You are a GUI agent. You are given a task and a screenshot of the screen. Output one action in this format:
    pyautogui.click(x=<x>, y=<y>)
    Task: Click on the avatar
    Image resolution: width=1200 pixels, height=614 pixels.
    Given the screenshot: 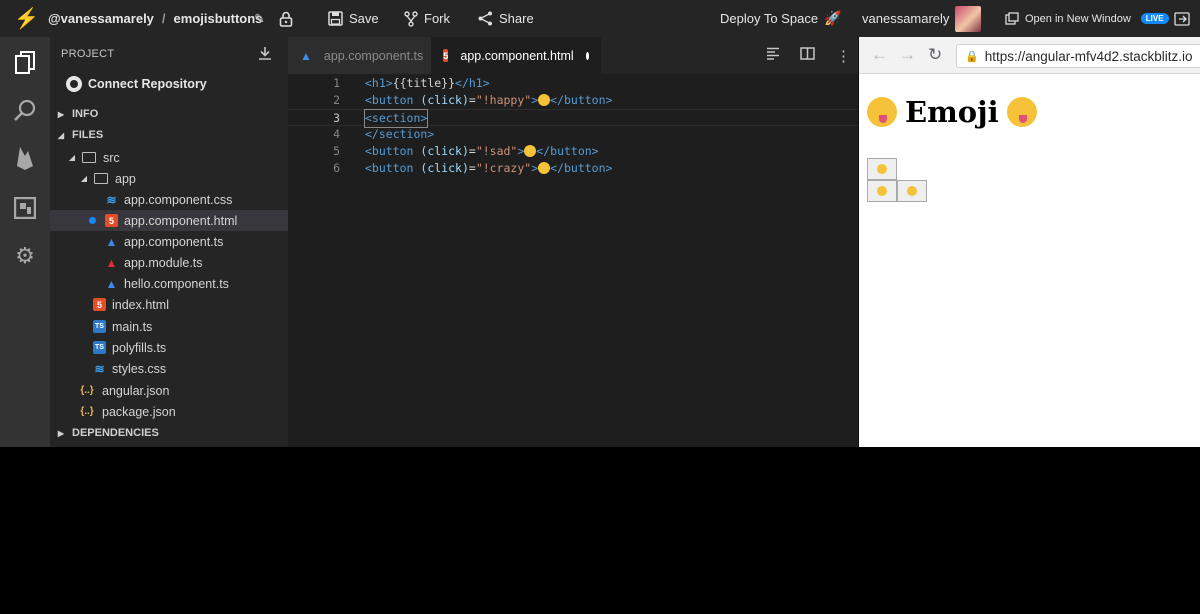 What is the action you would take?
    pyautogui.click(x=968, y=18)
    